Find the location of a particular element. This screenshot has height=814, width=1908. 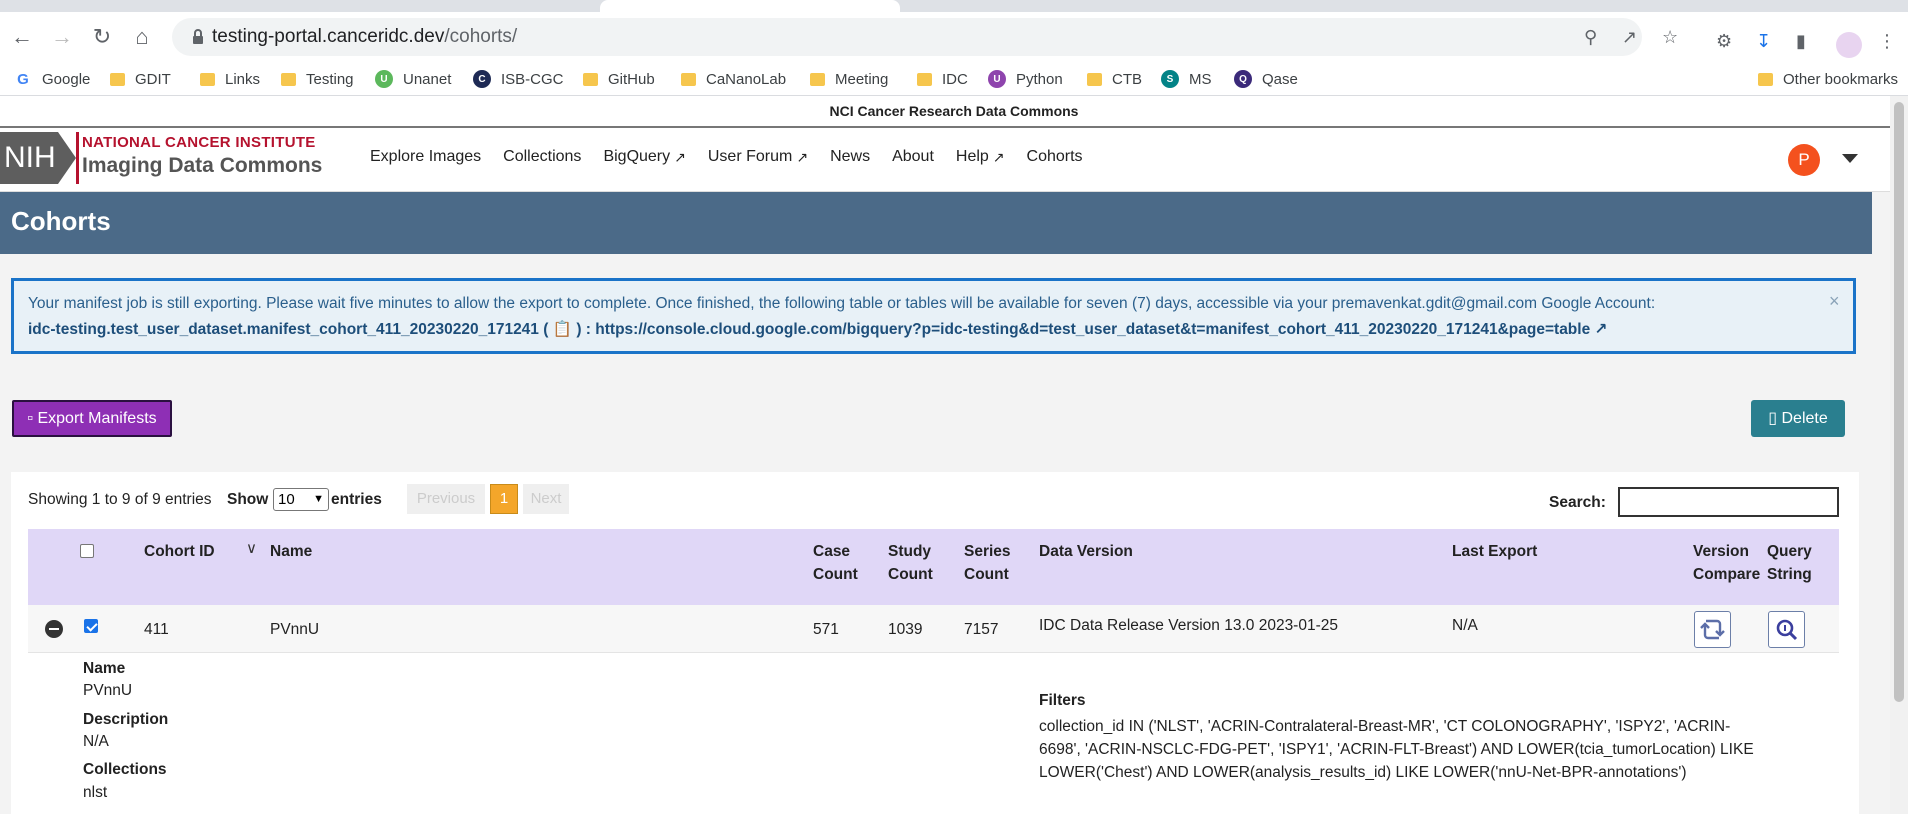

star-icon: ☆ is located at coordinates (1670, 37).